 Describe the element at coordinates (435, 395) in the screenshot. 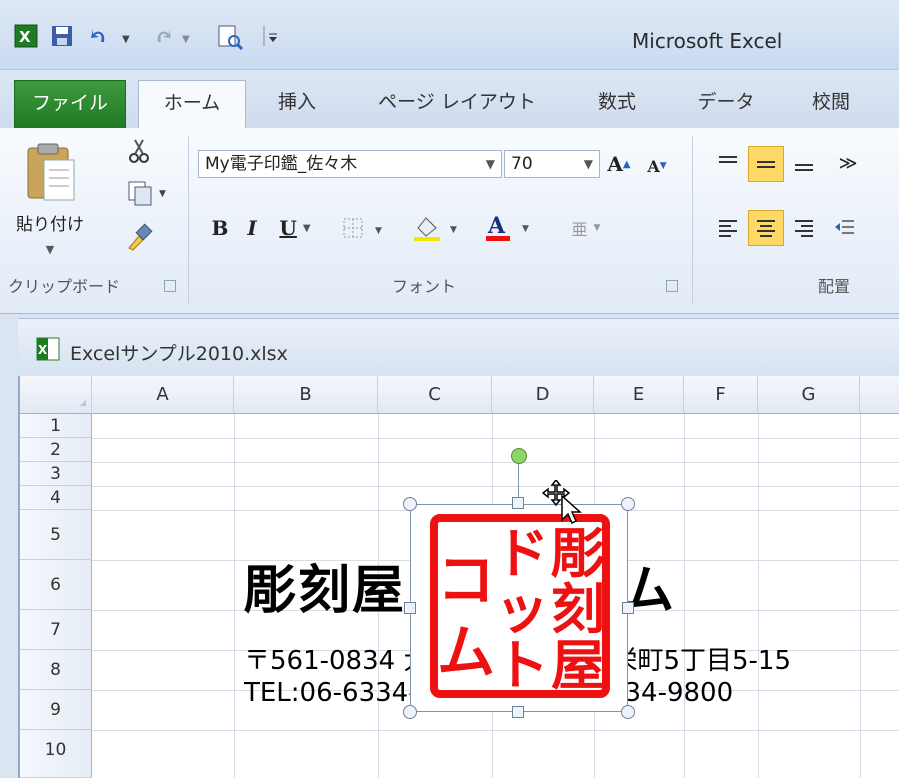

I see `column-header-c: C` at that location.